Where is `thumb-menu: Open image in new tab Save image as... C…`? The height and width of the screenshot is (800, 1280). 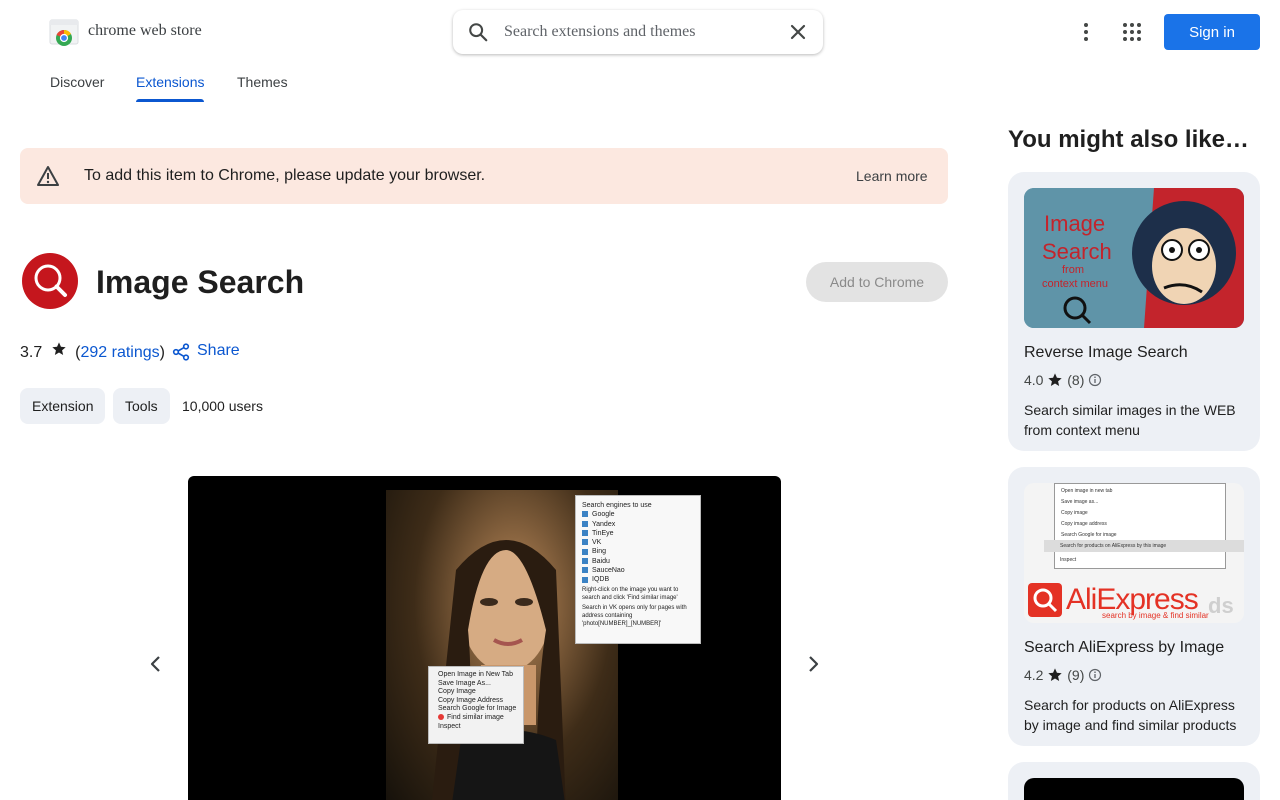 thumb-menu: Open image in new tab Save image as... C… is located at coordinates (1140, 526).